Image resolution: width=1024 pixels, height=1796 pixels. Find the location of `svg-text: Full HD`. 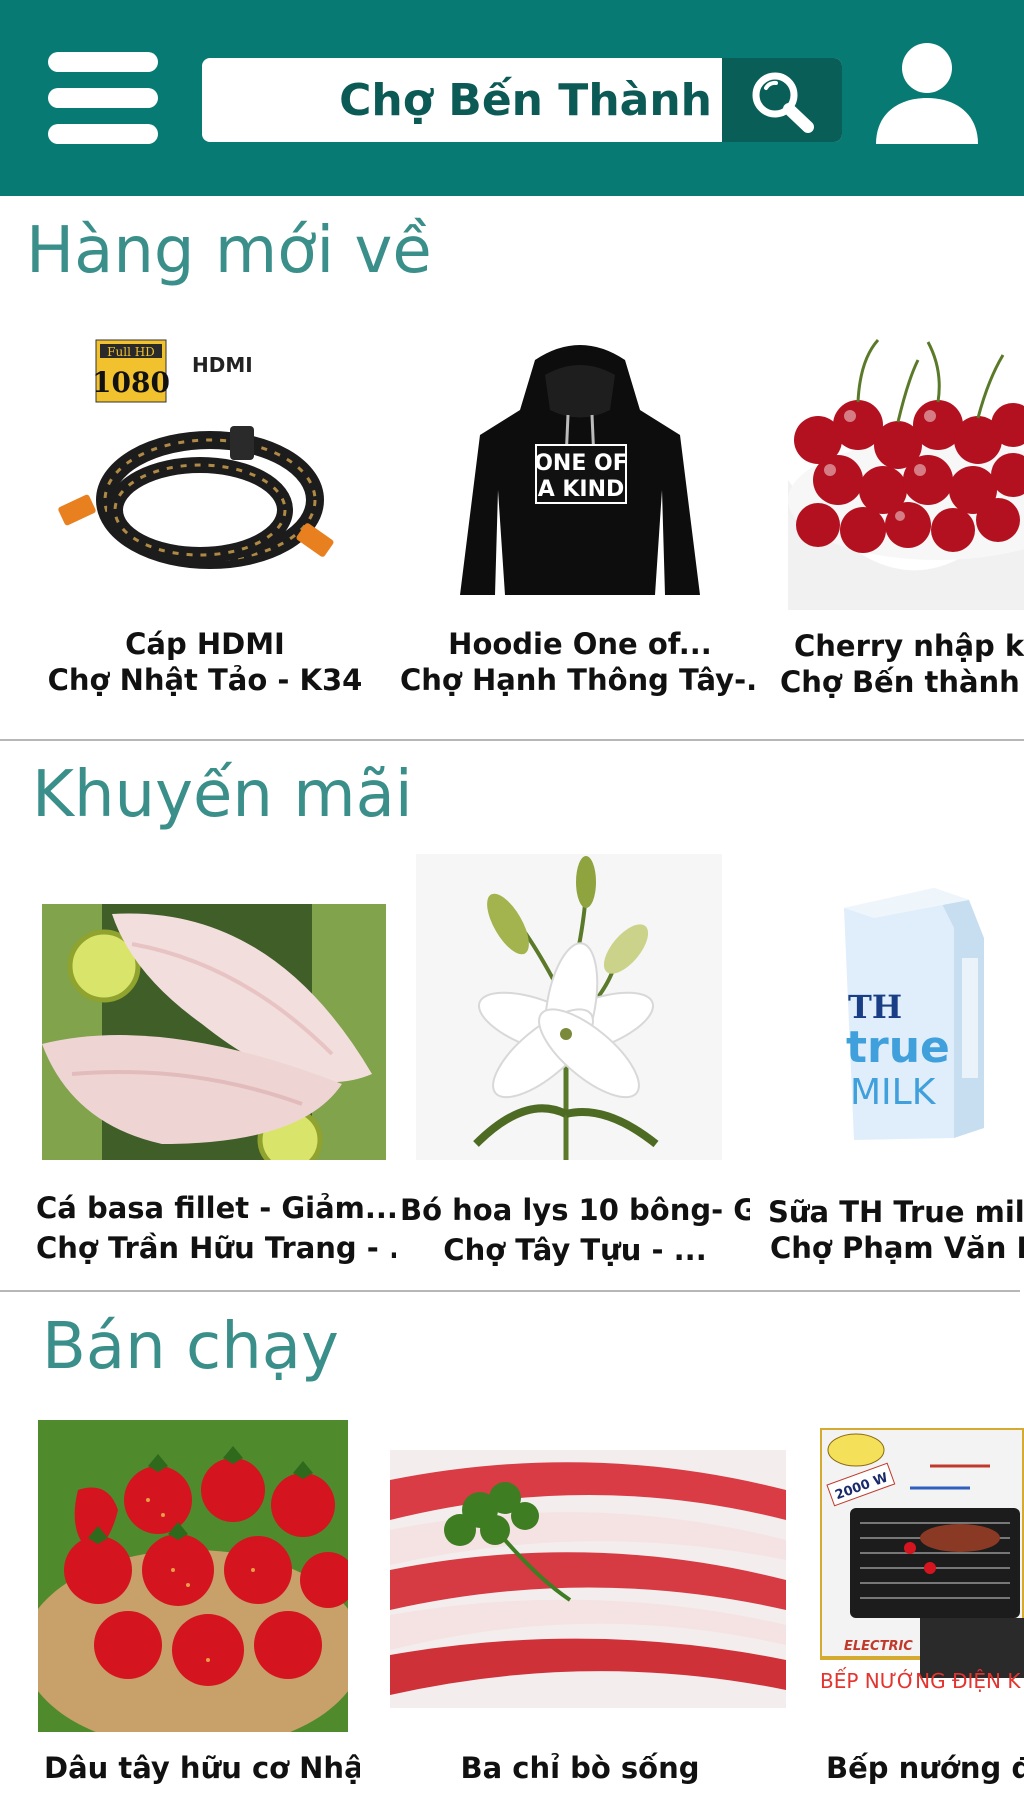

svg-text: Full HD is located at coordinates (131, 352).